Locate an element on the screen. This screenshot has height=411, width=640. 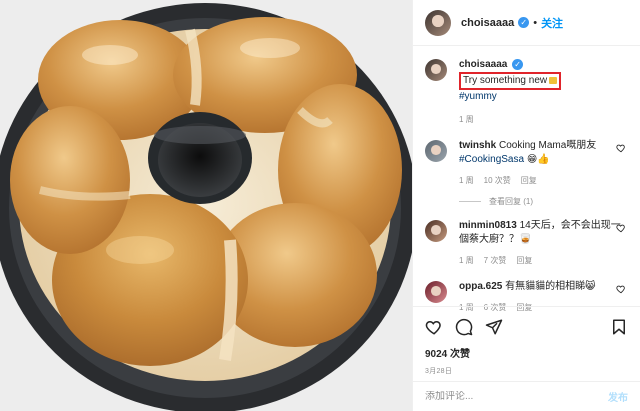
caption-time: 1 周 is located at coordinates (466, 119).